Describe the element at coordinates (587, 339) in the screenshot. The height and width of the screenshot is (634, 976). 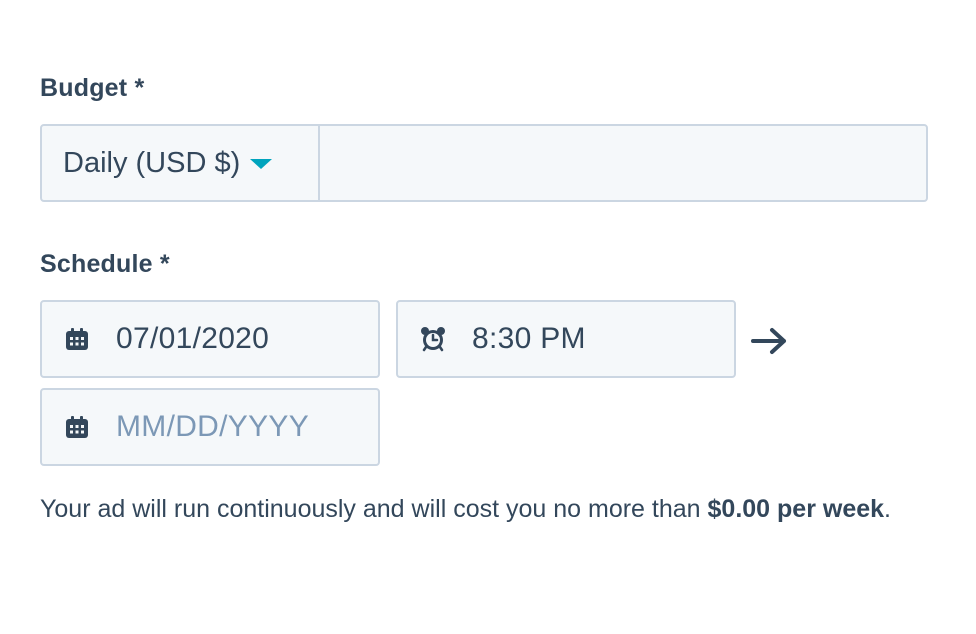
I see `start-time-input` at that location.